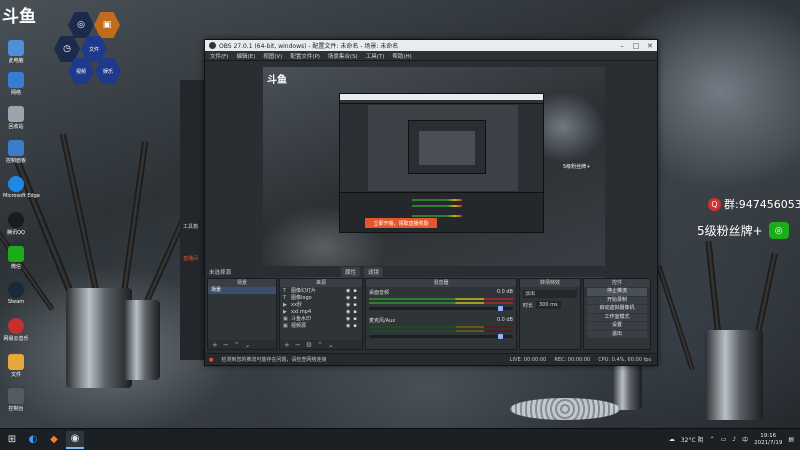 The width and height of the screenshot is (800, 450). I want to click on desktop-icon-control-panel: 控制面板, so click(16, 152).